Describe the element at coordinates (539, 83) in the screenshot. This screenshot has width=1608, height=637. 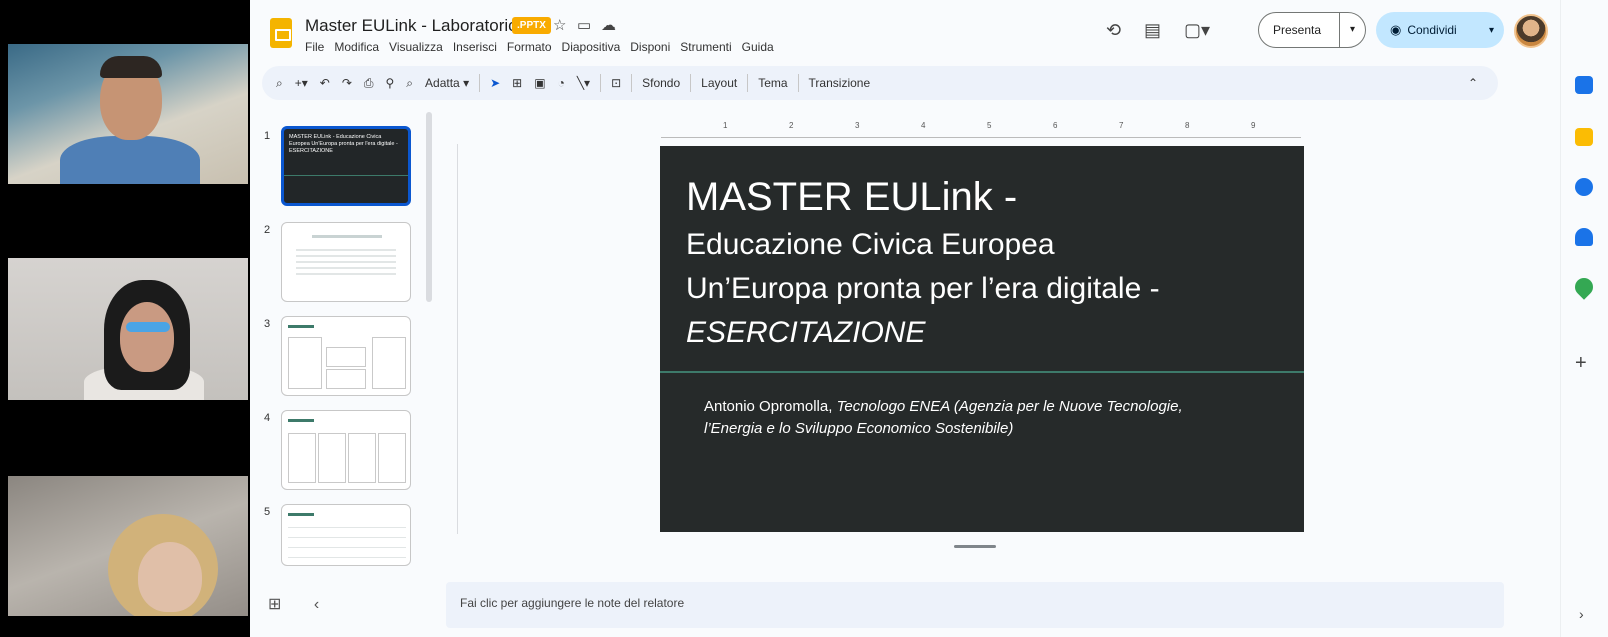
I see `insert-image-icon: ▣` at that location.